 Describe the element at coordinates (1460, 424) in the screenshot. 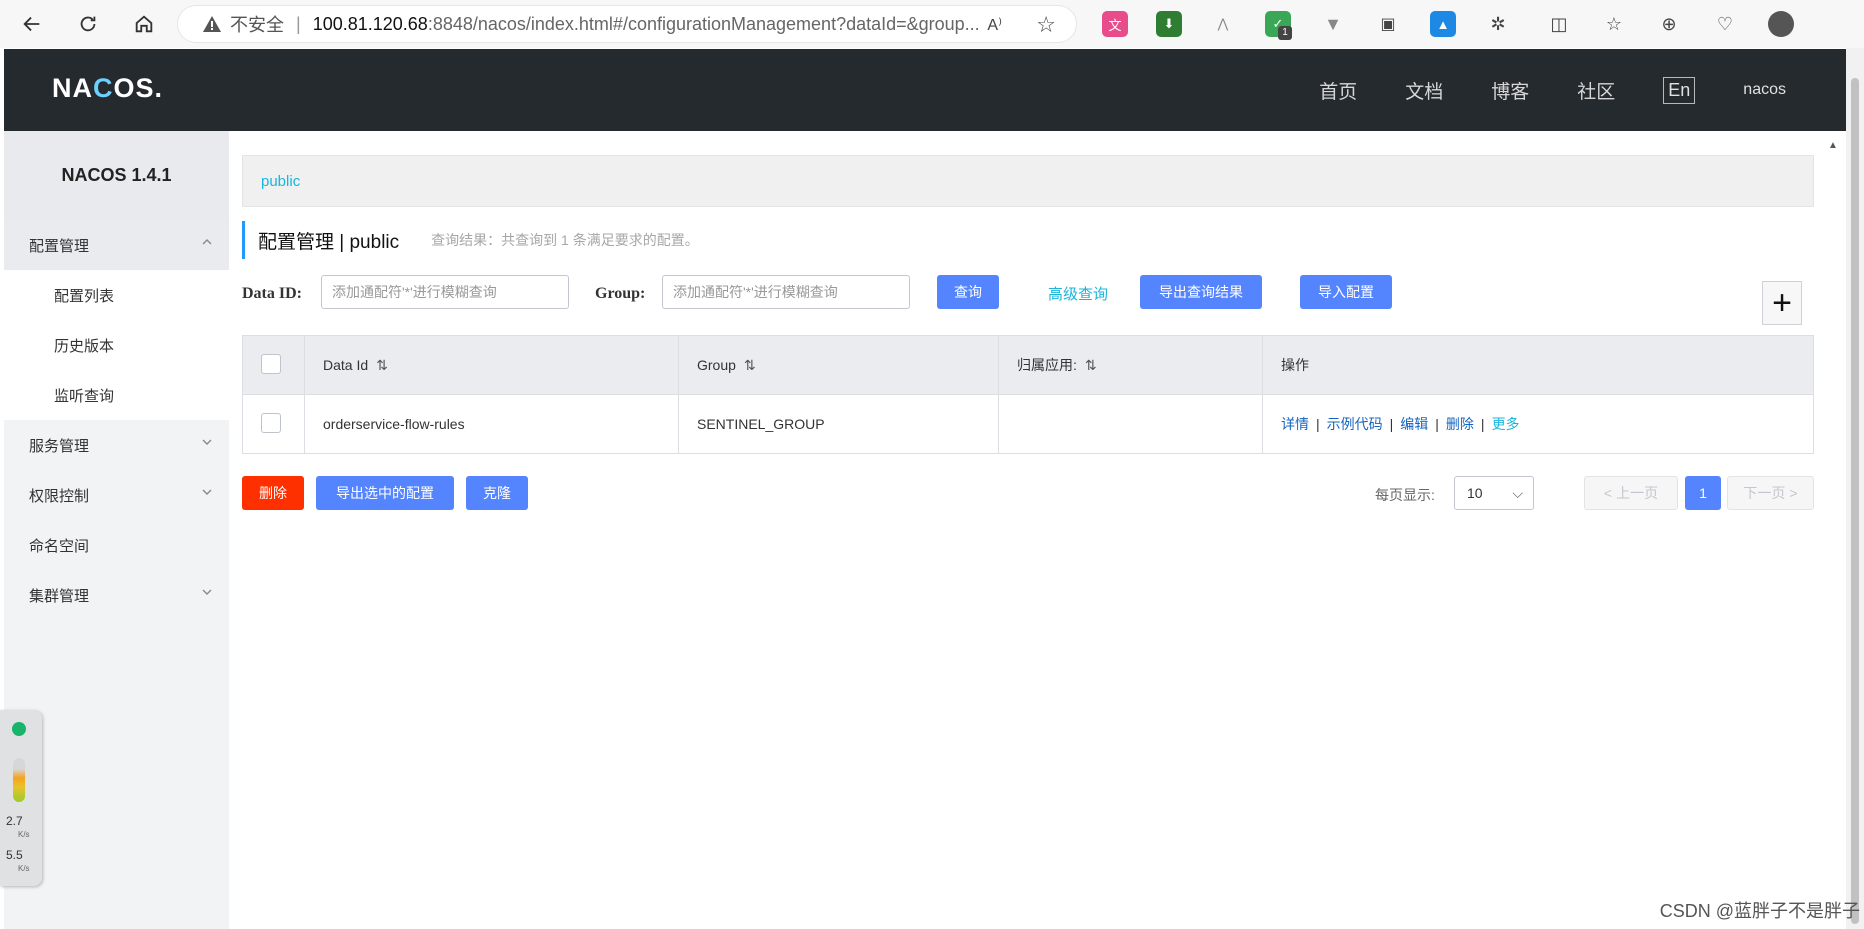

I see `action-delete-link: 删除` at that location.